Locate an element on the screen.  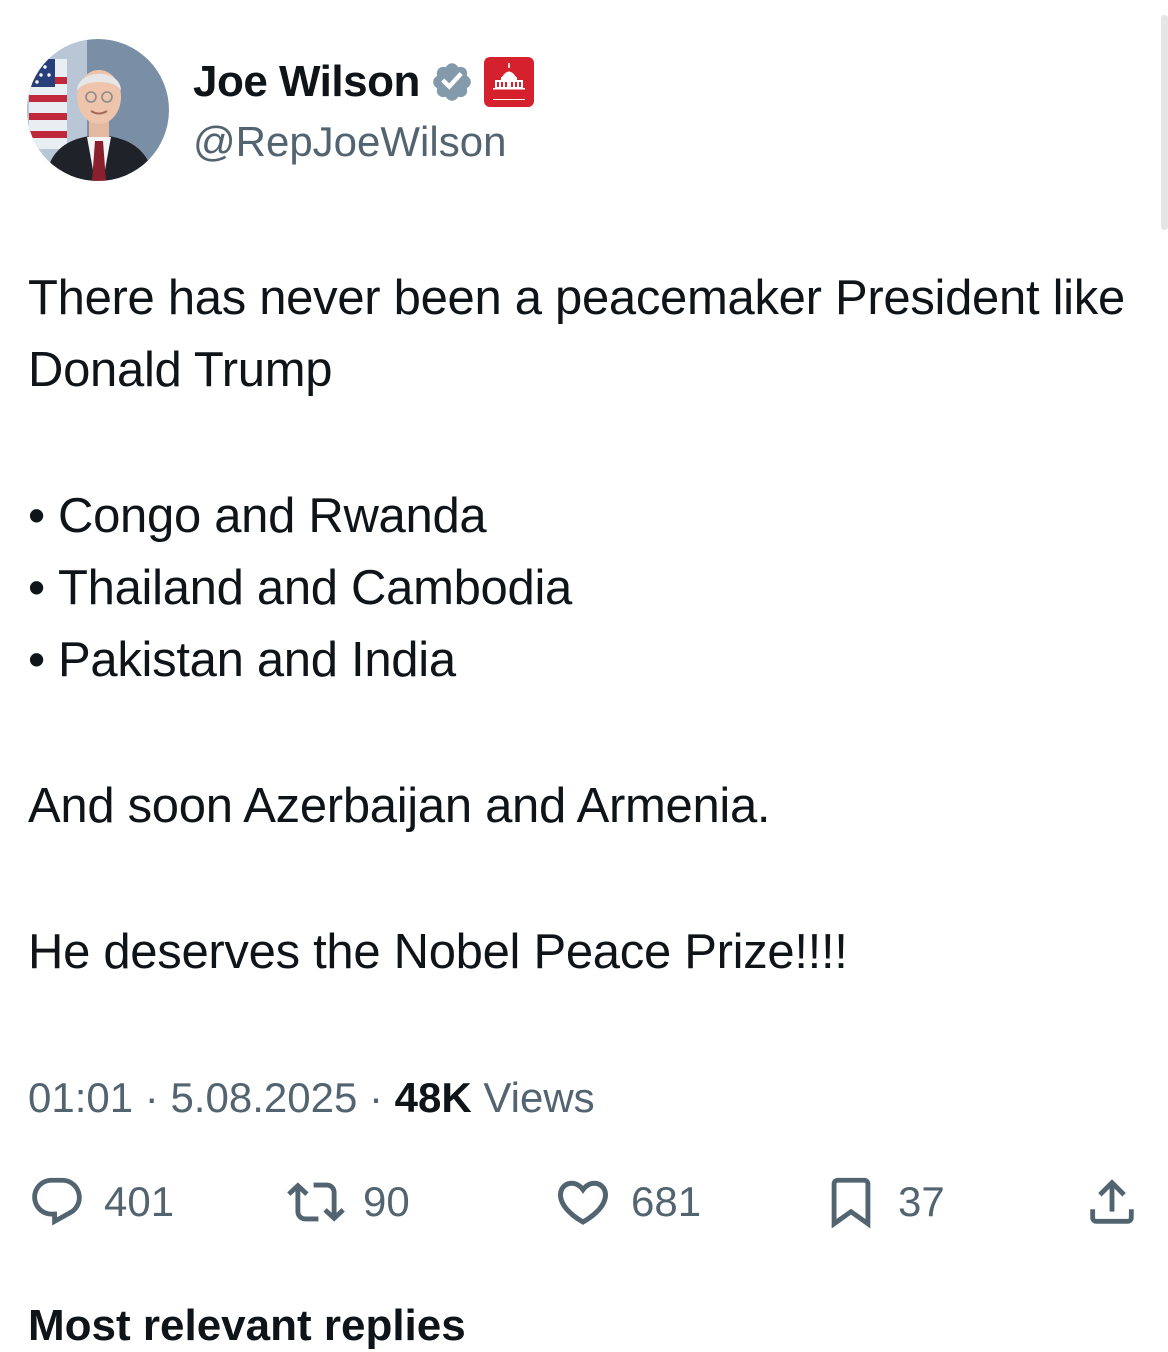
like-count: 681 is located at coordinates (666, 1201).